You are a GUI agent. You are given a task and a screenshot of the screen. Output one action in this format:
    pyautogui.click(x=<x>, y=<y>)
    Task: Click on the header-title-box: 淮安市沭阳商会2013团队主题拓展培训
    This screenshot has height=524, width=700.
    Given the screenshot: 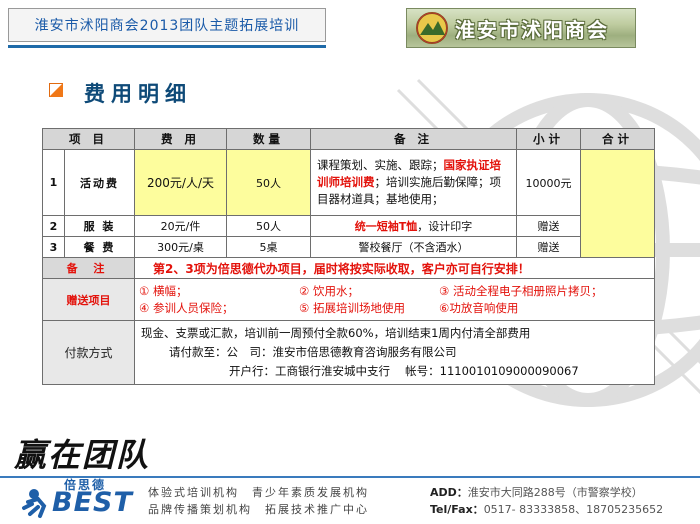 What is the action you would take?
    pyautogui.click(x=167, y=25)
    